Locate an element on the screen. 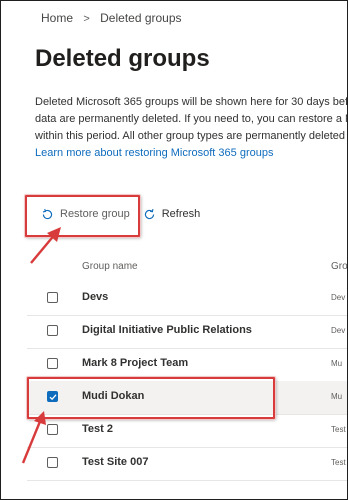 The height and width of the screenshot is (500, 348). row-checkbox-checked is located at coordinates (52, 396).